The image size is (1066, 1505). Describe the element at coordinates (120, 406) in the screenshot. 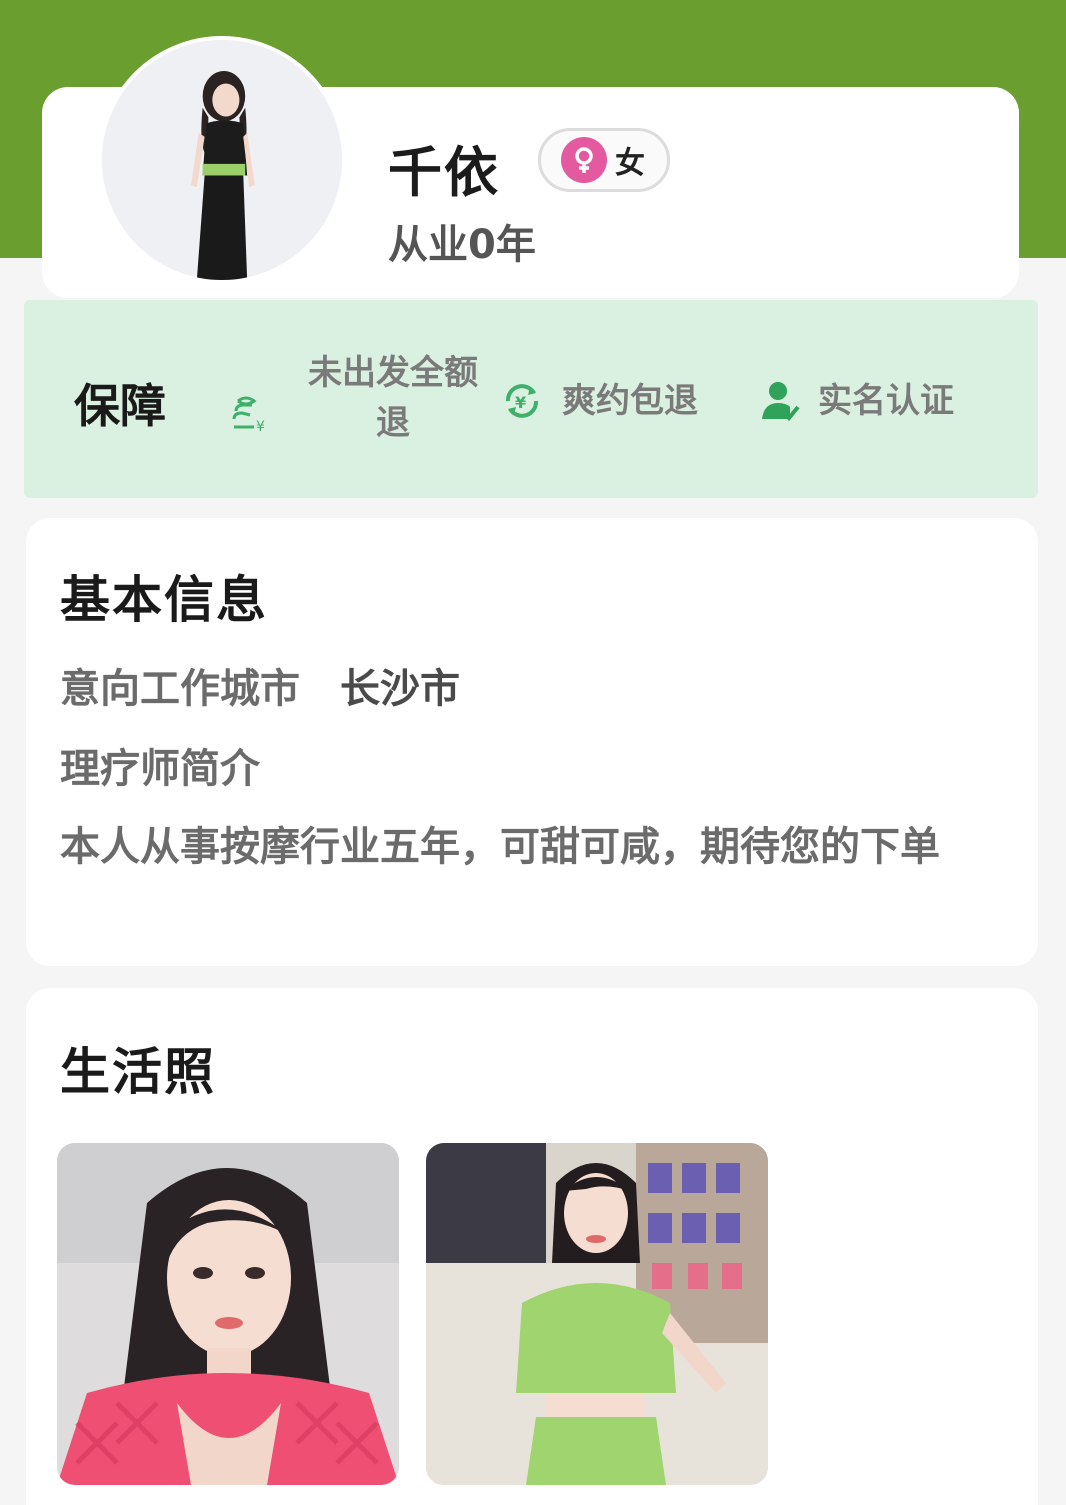

I see `guarantee-title: 保障` at that location.